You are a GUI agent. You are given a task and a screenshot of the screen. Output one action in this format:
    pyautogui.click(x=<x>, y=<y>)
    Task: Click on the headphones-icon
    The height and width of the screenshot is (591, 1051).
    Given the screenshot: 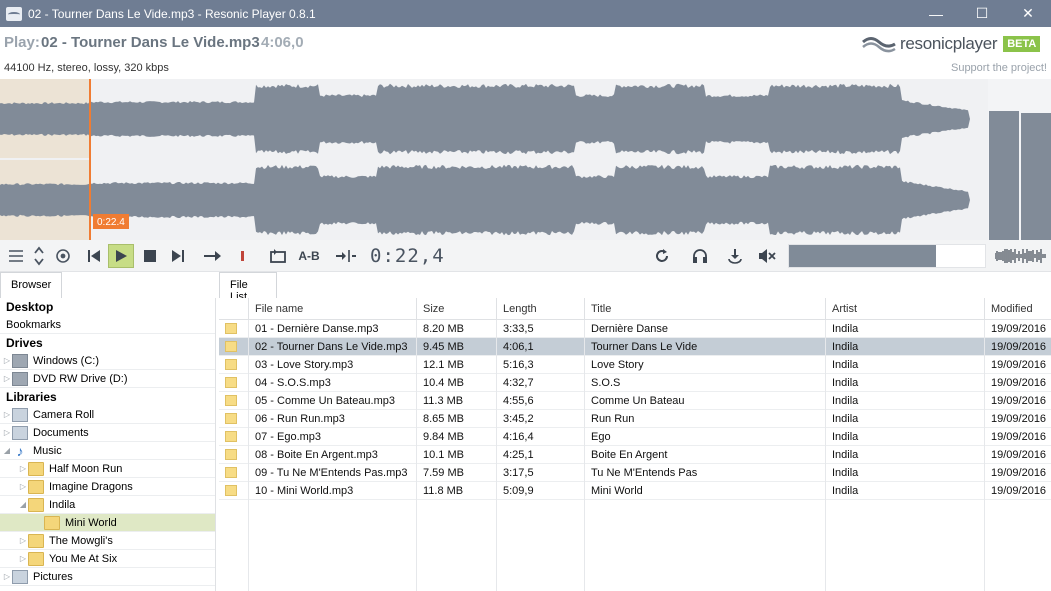 What is the action you would take?
    pyautogui.click(x=700, y=256)
    